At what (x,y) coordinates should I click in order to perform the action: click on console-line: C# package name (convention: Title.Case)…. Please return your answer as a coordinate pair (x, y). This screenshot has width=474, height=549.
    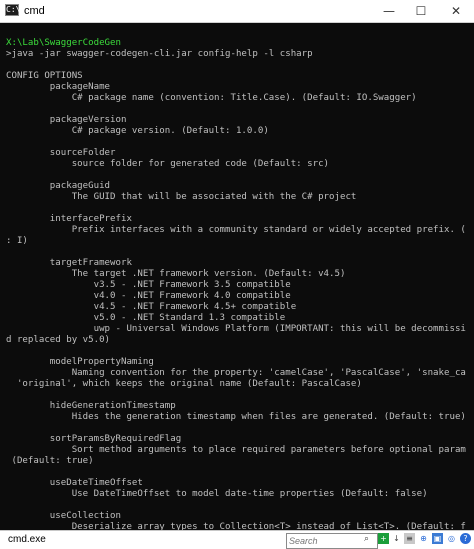
    Looking at the image, I should click on (211, 98).